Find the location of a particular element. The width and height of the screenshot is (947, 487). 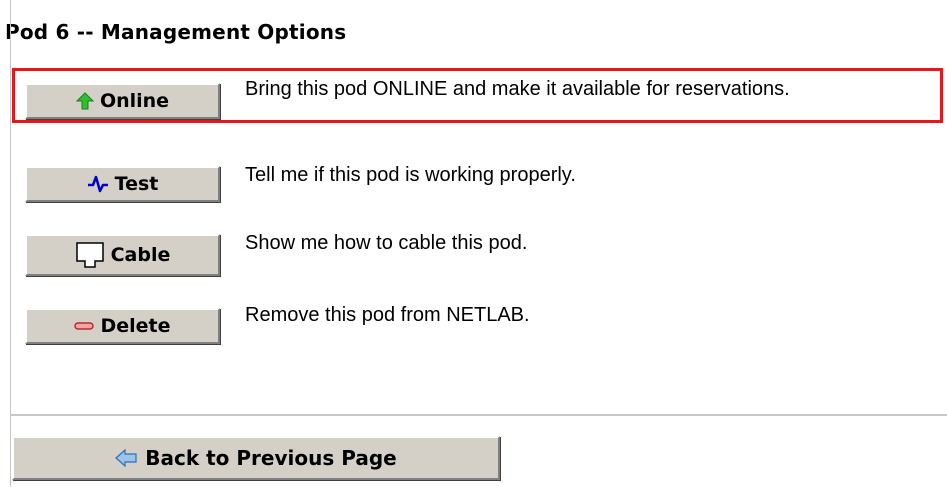

green-up-arrow-icon is located at coordinates (84, 101).